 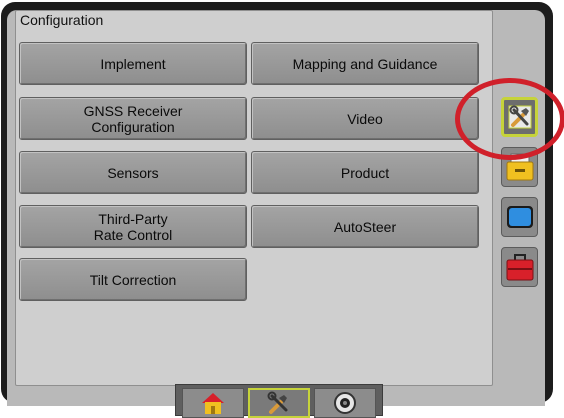 I want to click on bottom-tab-guidance, so click(x=345, y=403).